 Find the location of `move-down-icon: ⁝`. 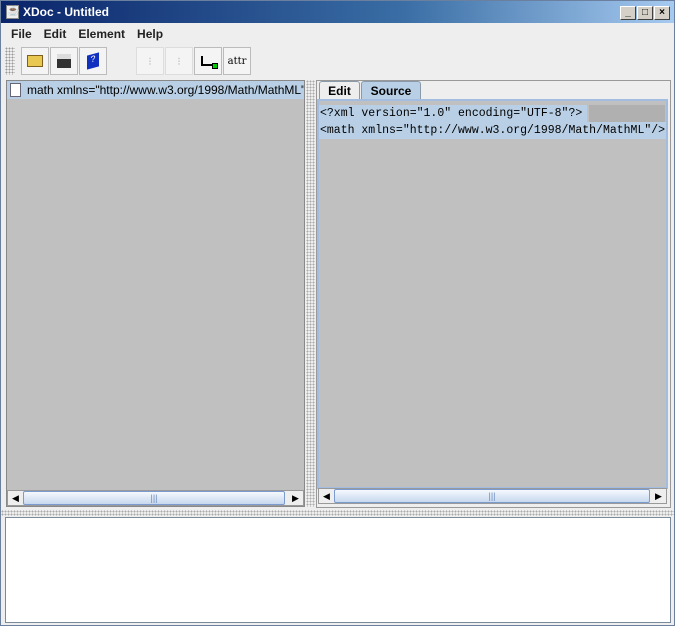

move-down-icon: ⁝ is located at coordinates (179, 61).